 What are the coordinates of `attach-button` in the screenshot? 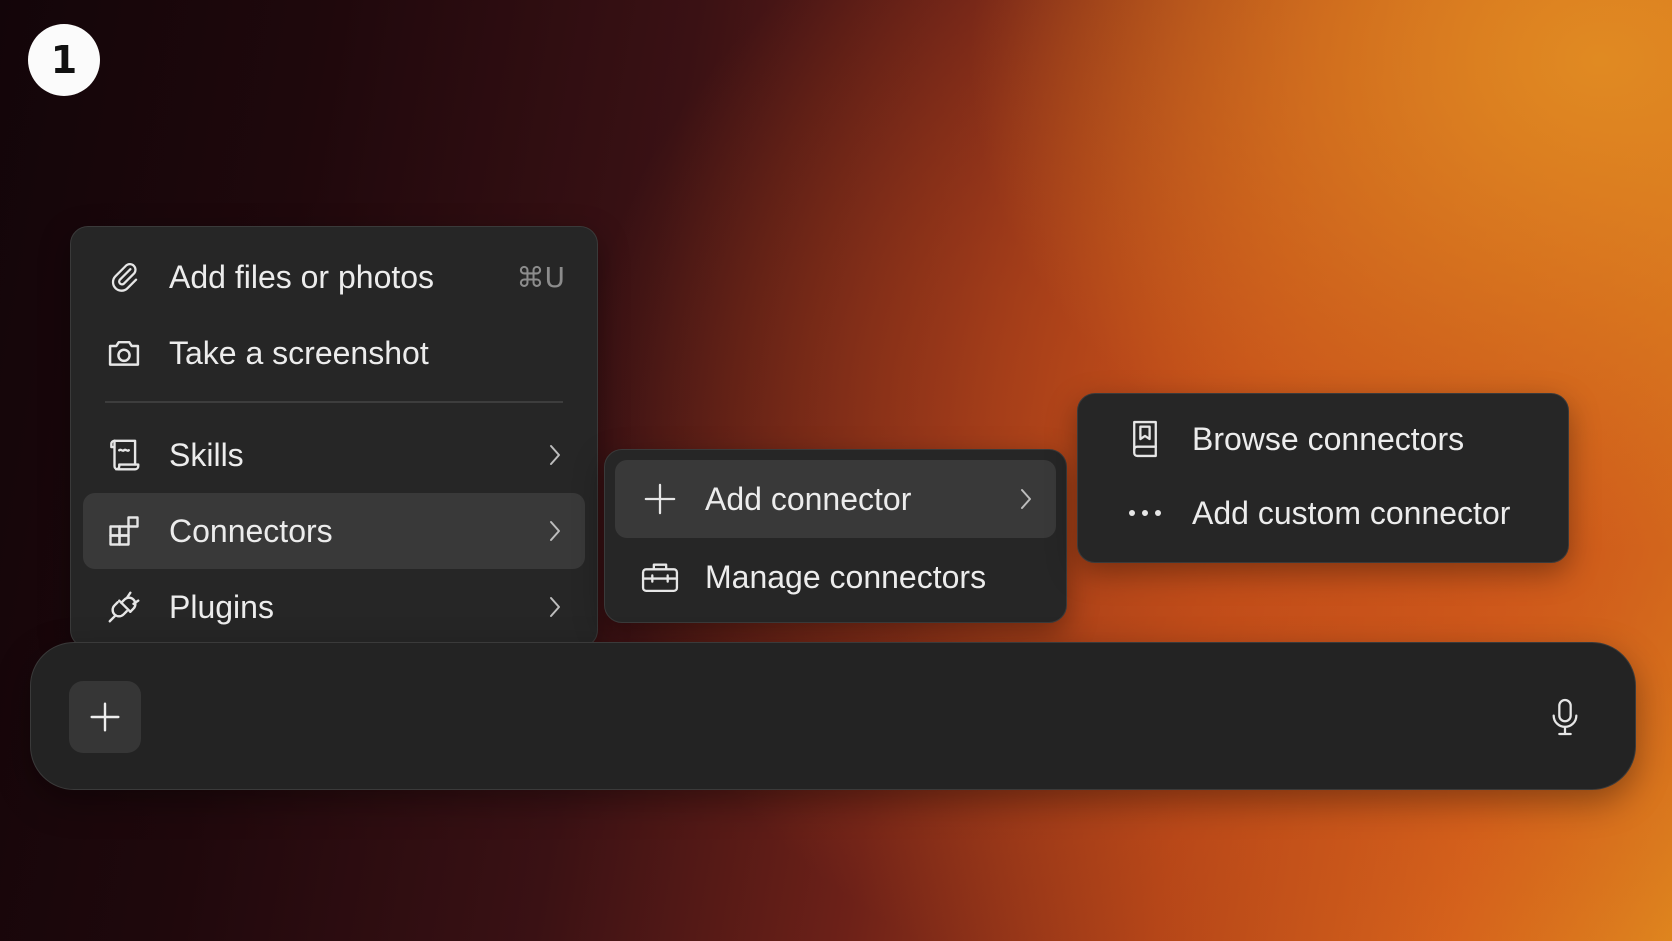 It's located at (105, 717).